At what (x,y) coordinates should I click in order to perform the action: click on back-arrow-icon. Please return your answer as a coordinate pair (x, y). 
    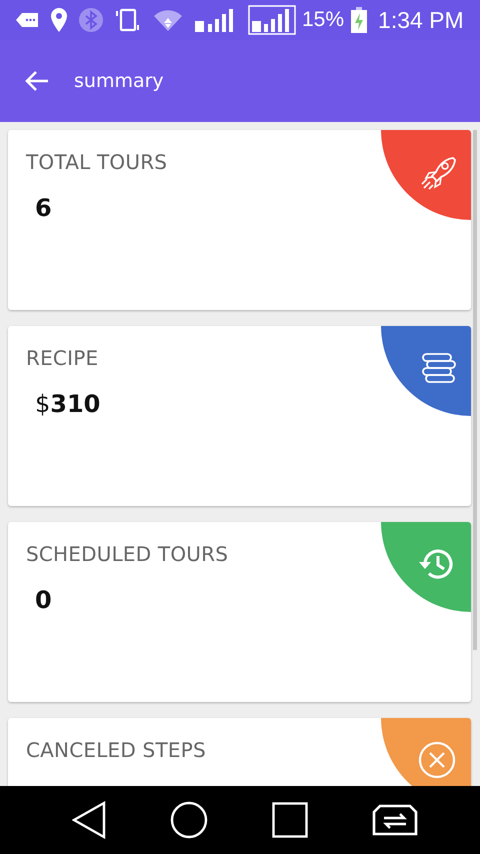
    Looking at the image, I should click on (37, 81).